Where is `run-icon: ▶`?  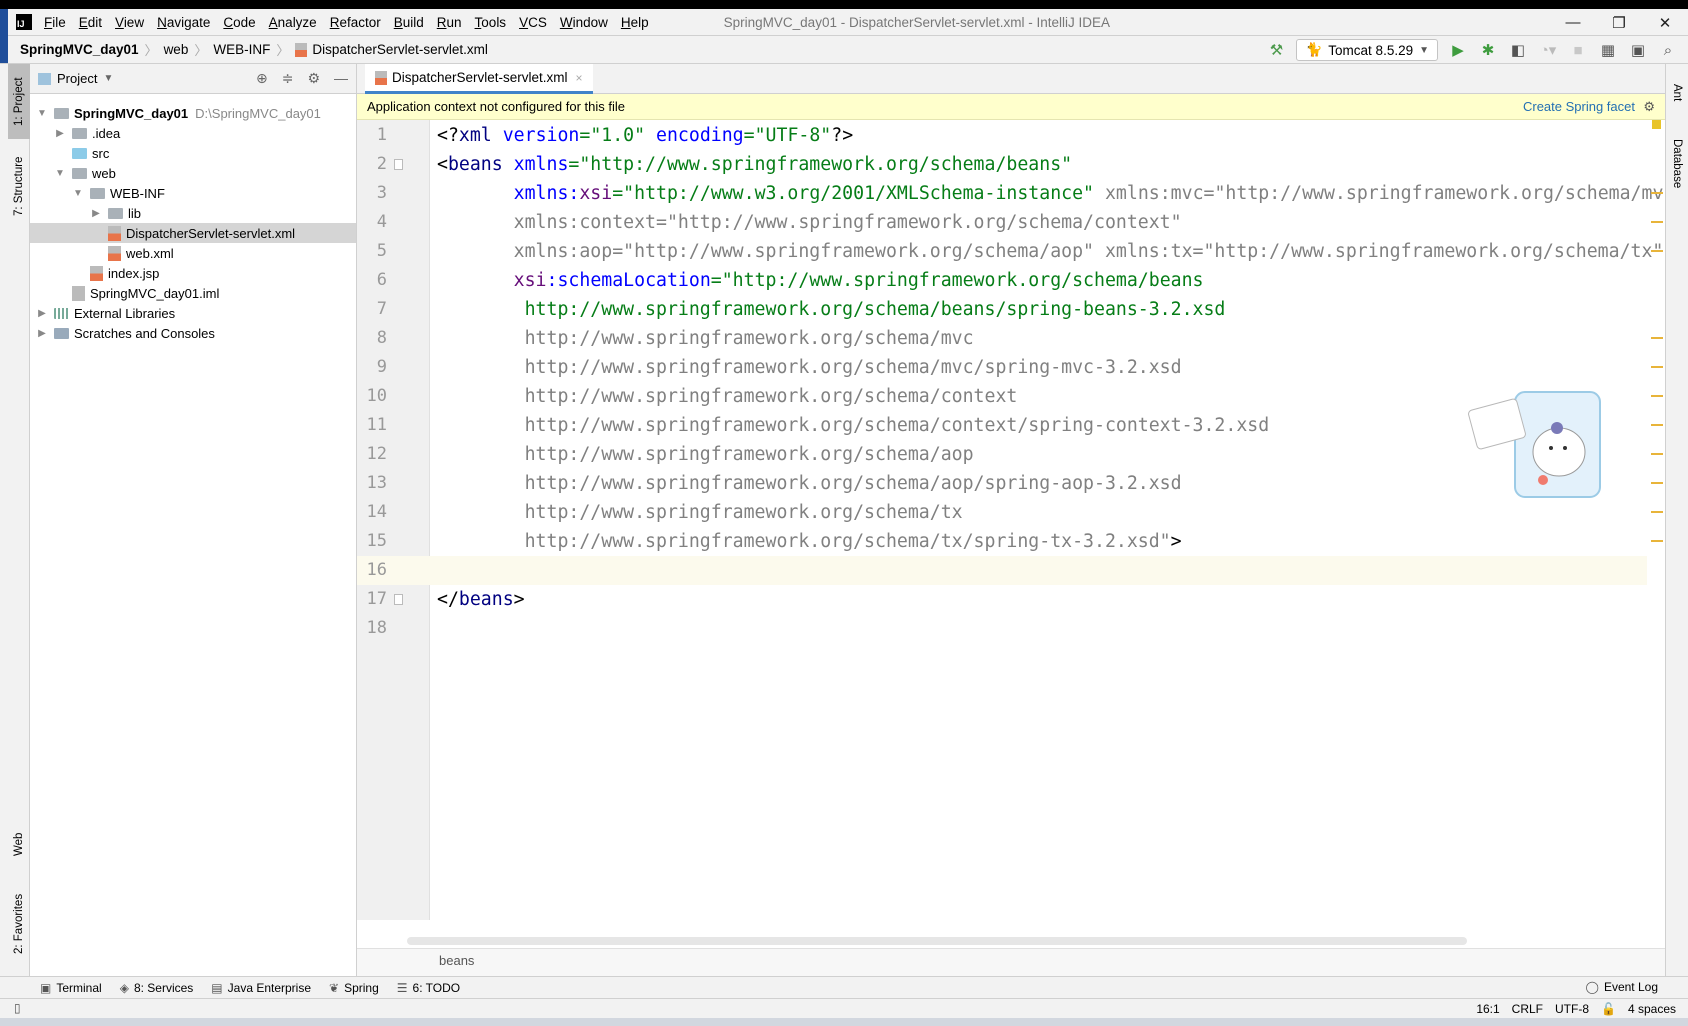 run-icon: ▶ is located at coordinates (1458, 50).